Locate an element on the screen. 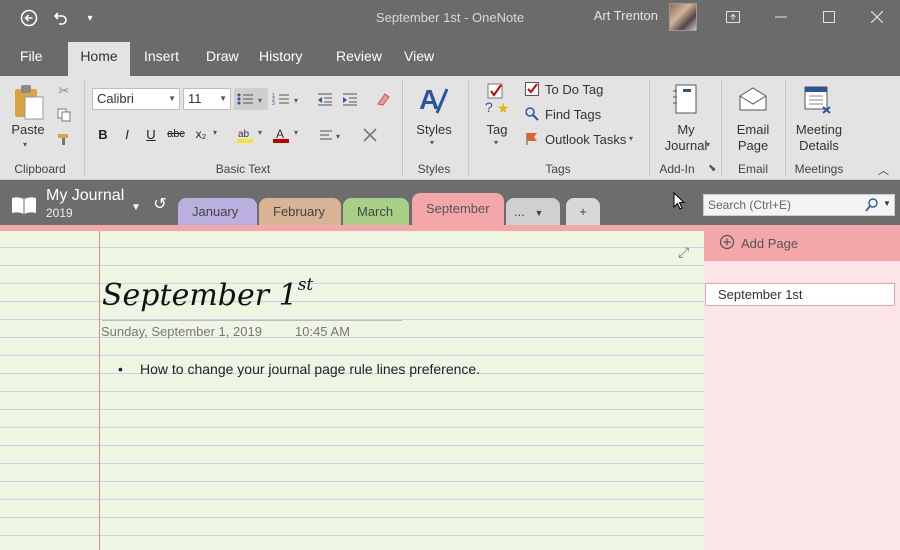 Image resolution: width=900 pixels, height=550 pixels. clear-formatting-icon is located at coordinates (383, 99).